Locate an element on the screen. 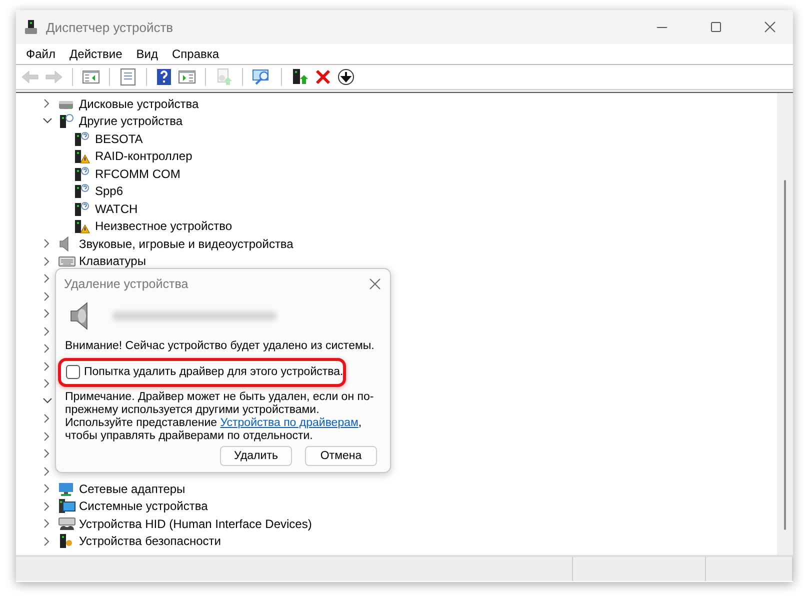 The image size is (809, 598). tree-item: RFCOMM COM is located at coordinates (137, 173).